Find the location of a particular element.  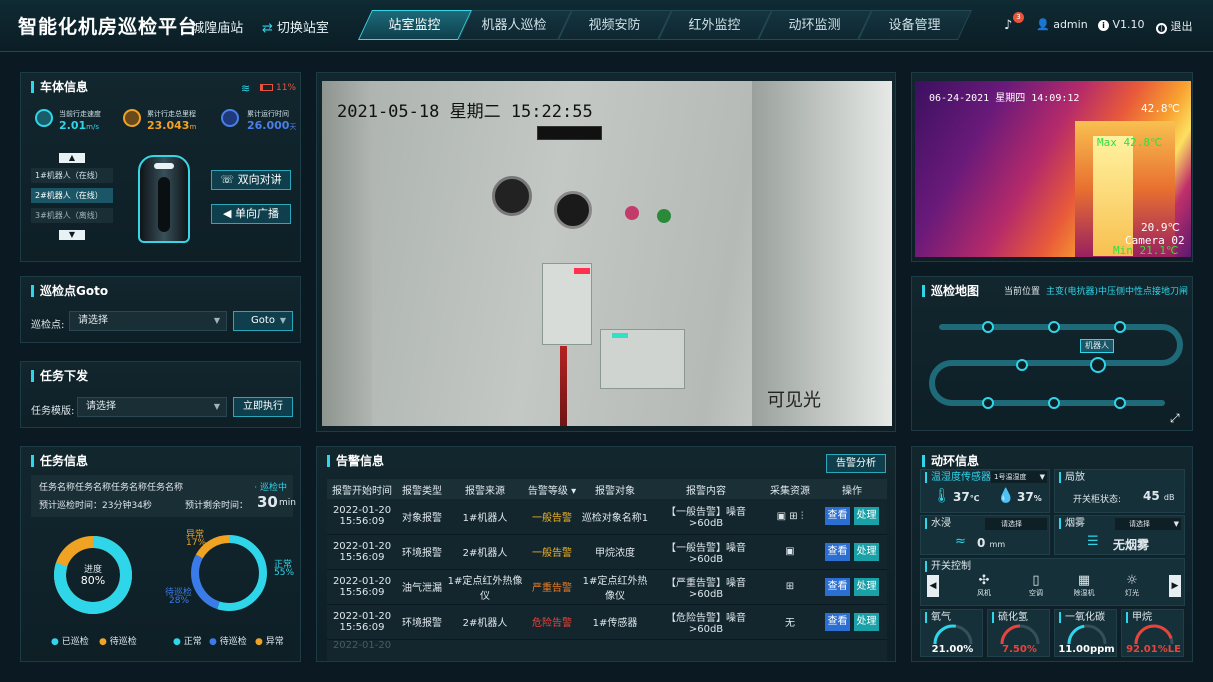

battery-level: 11% is located at coordinates (286, 88).